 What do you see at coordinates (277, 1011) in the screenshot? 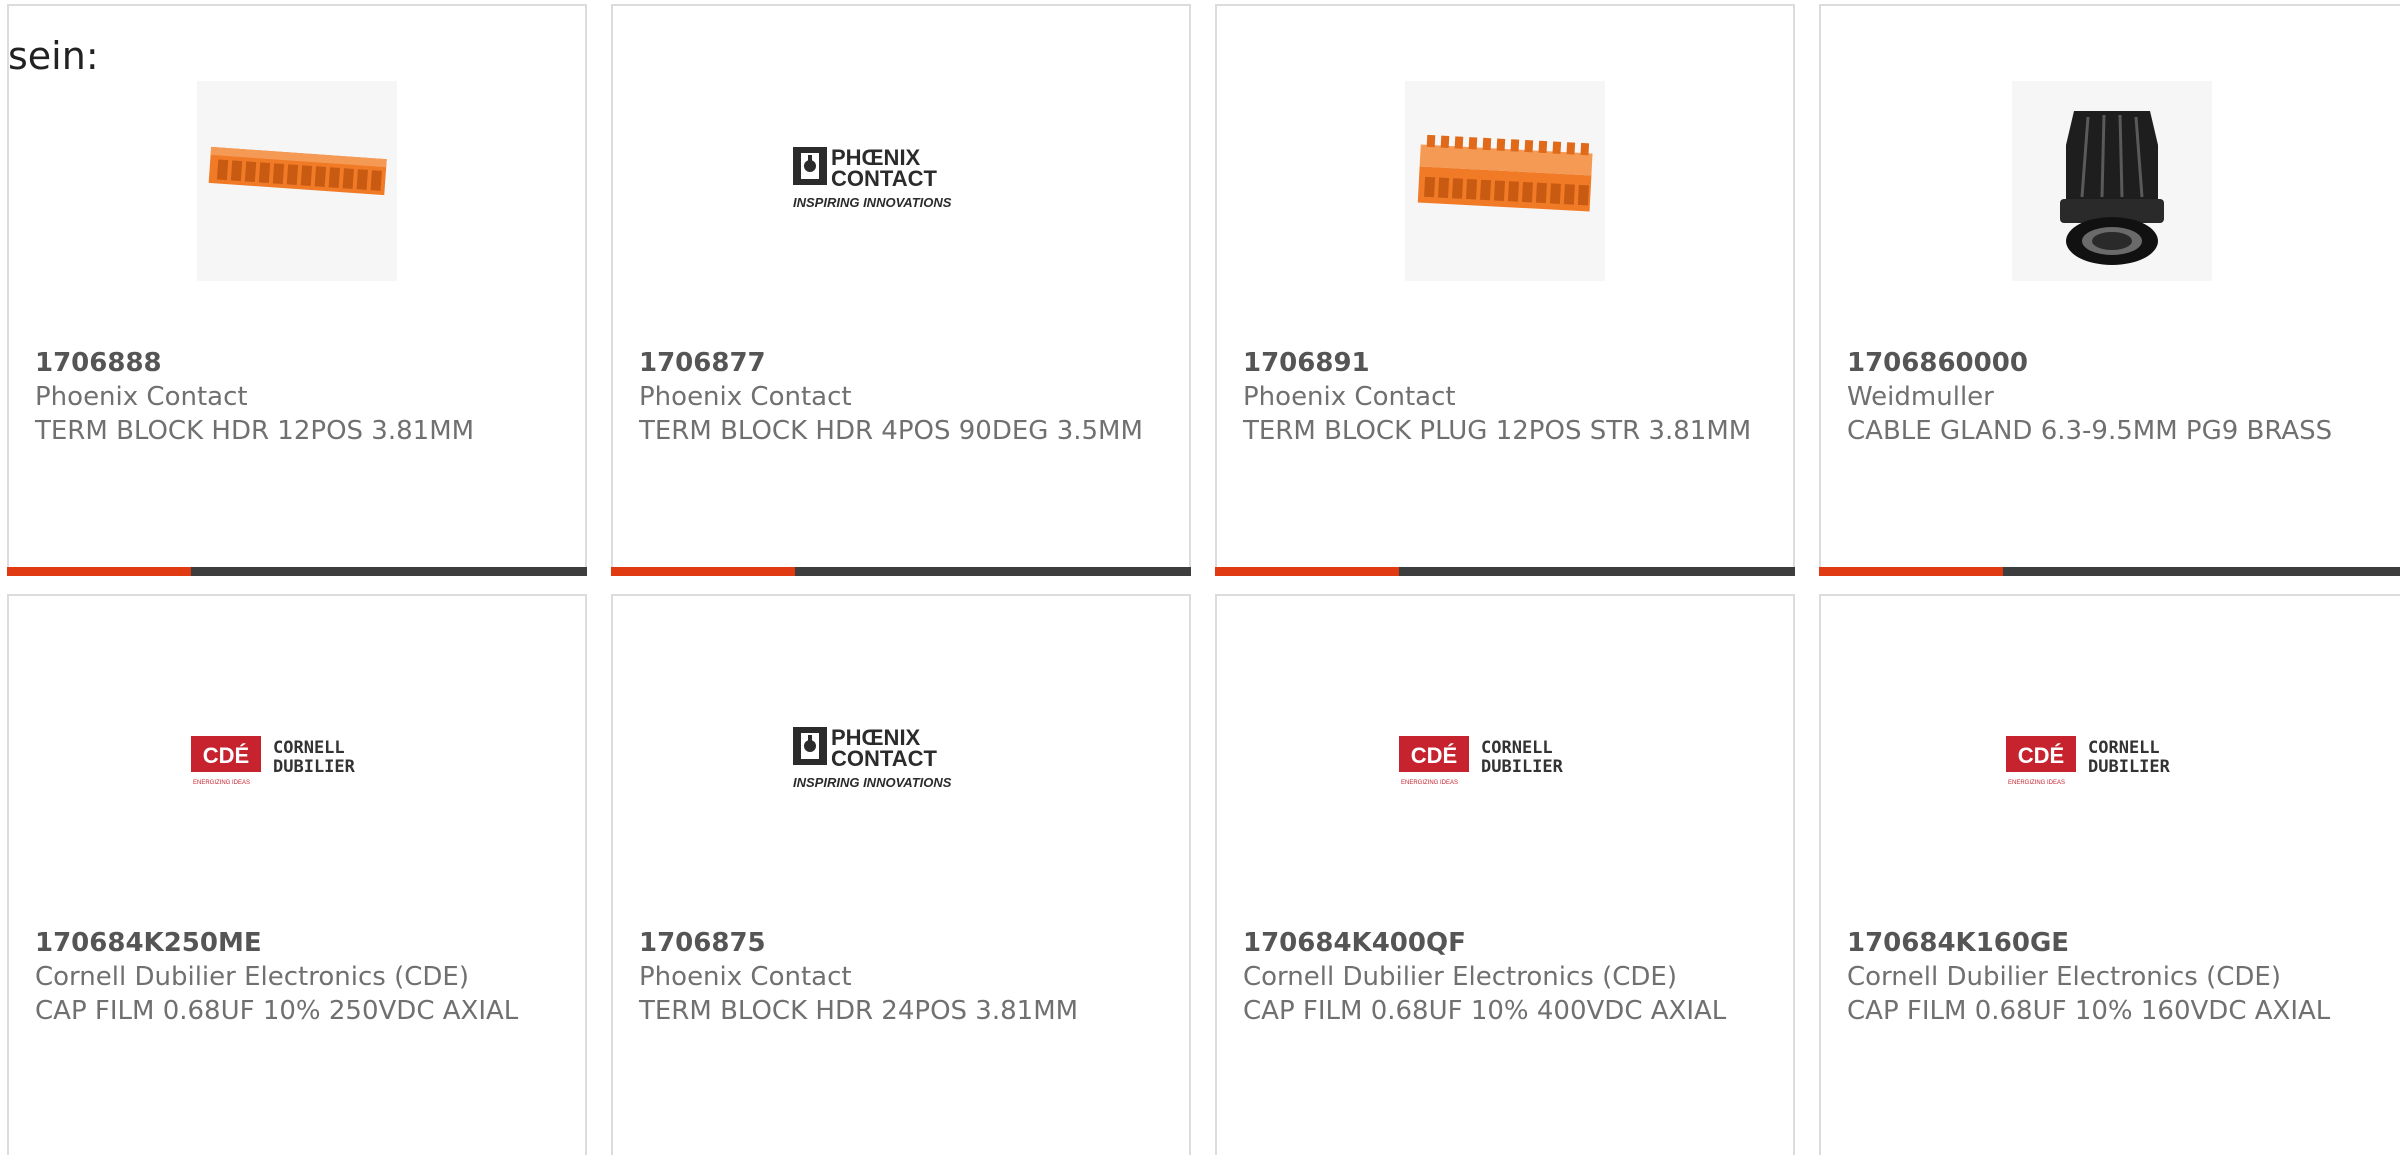
I see `product-description: CAP FILM 0.68UF 10% 250VDC AXIAL` at bounding box center [277, 1011].